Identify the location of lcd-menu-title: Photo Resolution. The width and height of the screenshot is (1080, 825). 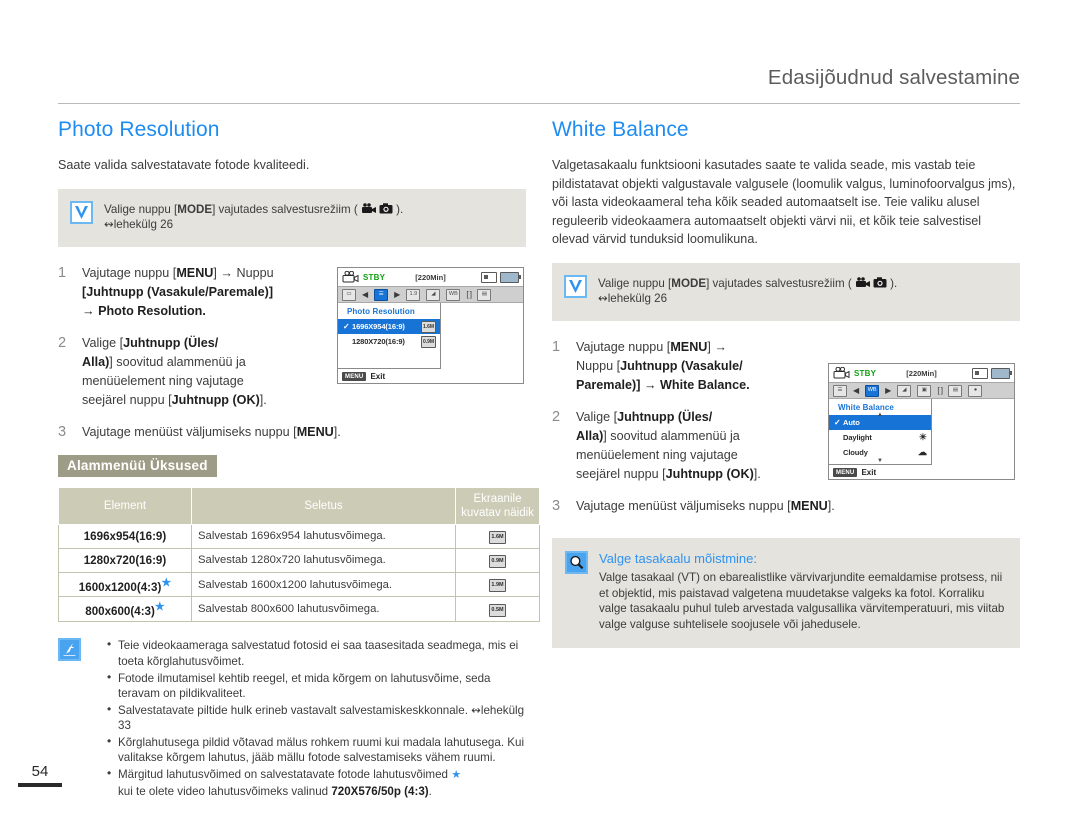
(381, 311).